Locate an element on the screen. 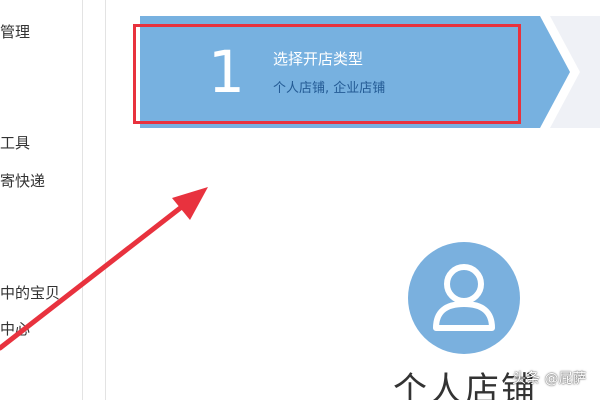  user-icon is located at coordinates (464, 297).